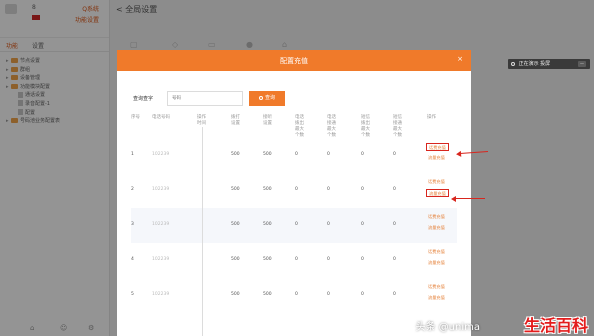 The image size is (594, 336). Describe the element at coordinates (431, 117) in the screenshot. I see `column-header: 操作` at that location.